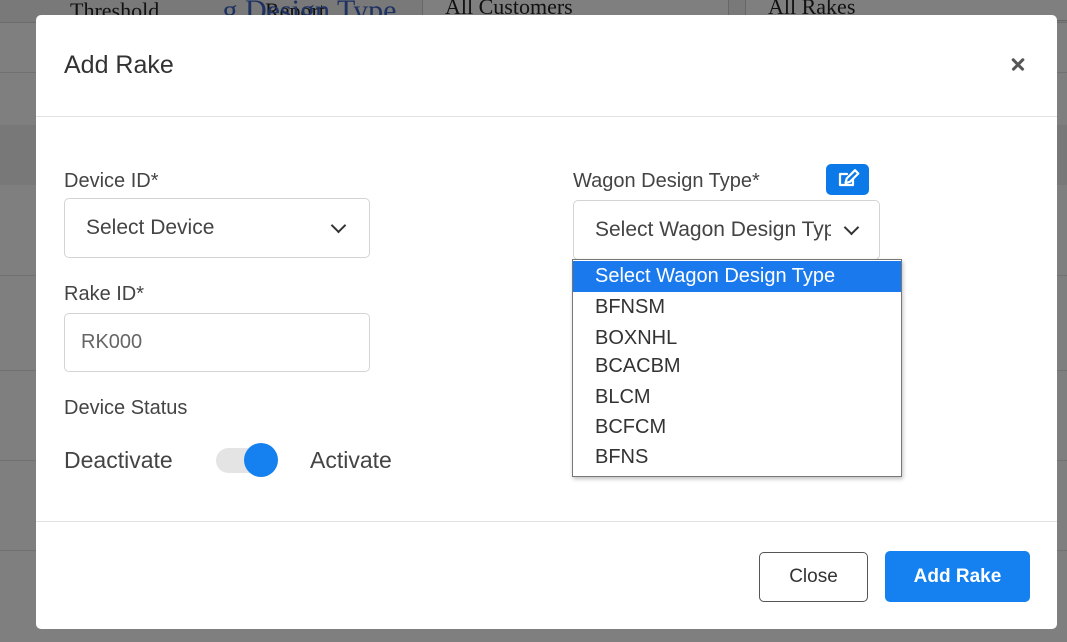  I want to click on modal-footer-divider, so click(546, 521).